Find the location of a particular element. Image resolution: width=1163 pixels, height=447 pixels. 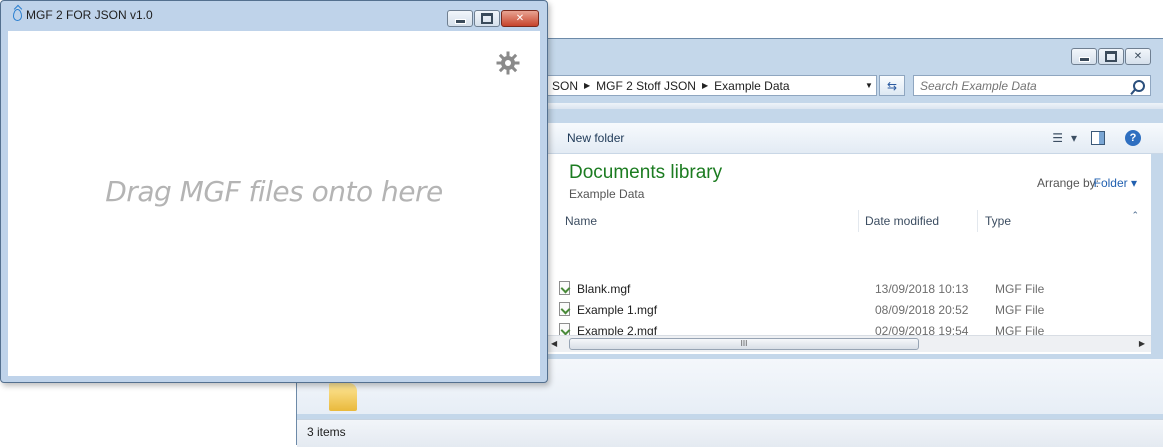

mgf-maximize-button is located at coordinates (487, 18).